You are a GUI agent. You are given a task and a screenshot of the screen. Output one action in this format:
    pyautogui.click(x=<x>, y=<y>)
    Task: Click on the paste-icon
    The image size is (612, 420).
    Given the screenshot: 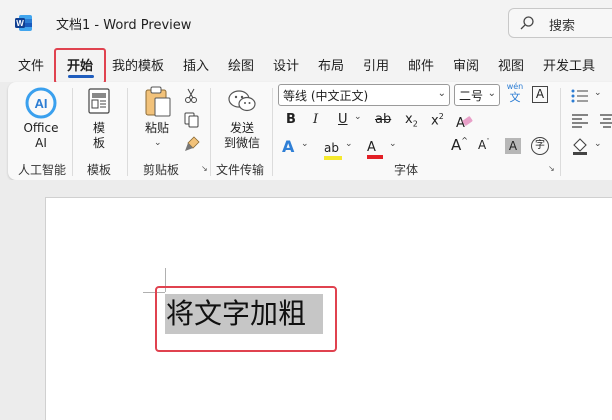 What is the action you would take?
    pyautogui.click(x=158, y=104)
    